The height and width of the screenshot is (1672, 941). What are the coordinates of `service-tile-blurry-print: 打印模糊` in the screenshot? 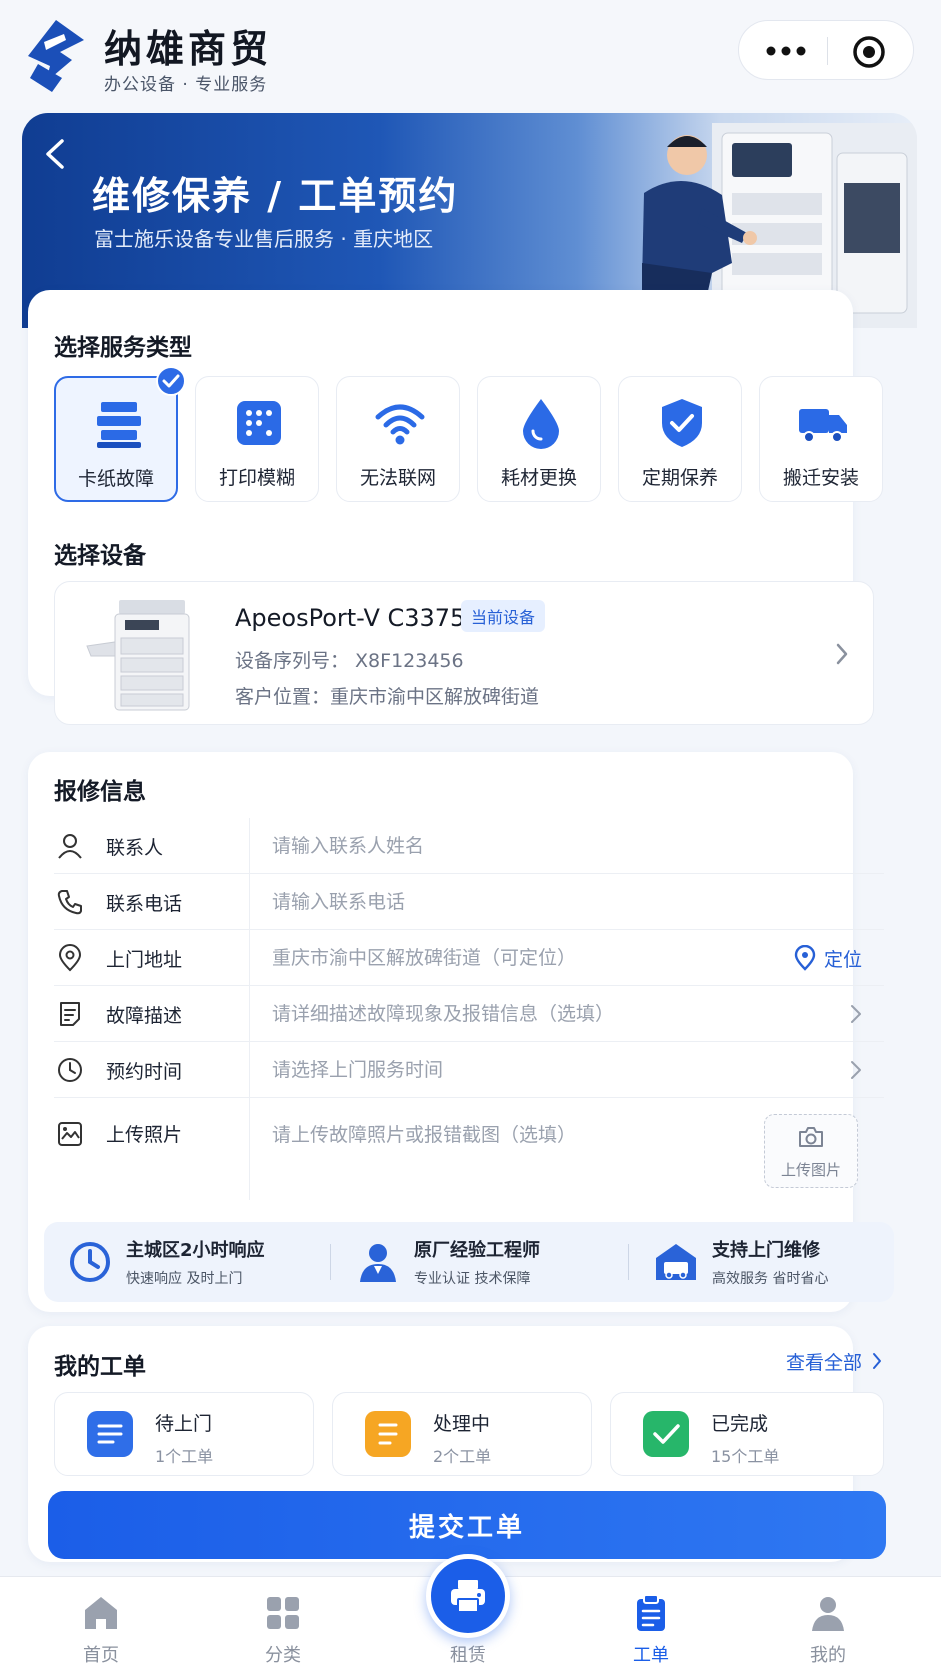 It's located at (257, 439).